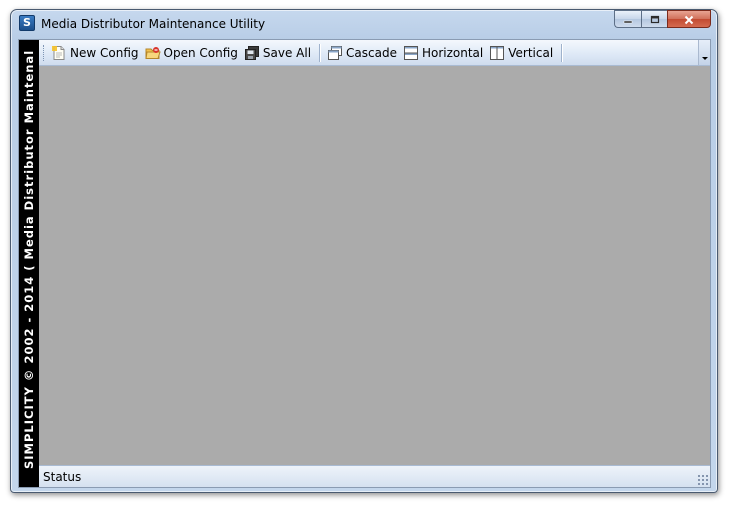 Image resolution: width=734 pixels, height=509 pixels. I want to click on app-icon: S, so click(27, 23).